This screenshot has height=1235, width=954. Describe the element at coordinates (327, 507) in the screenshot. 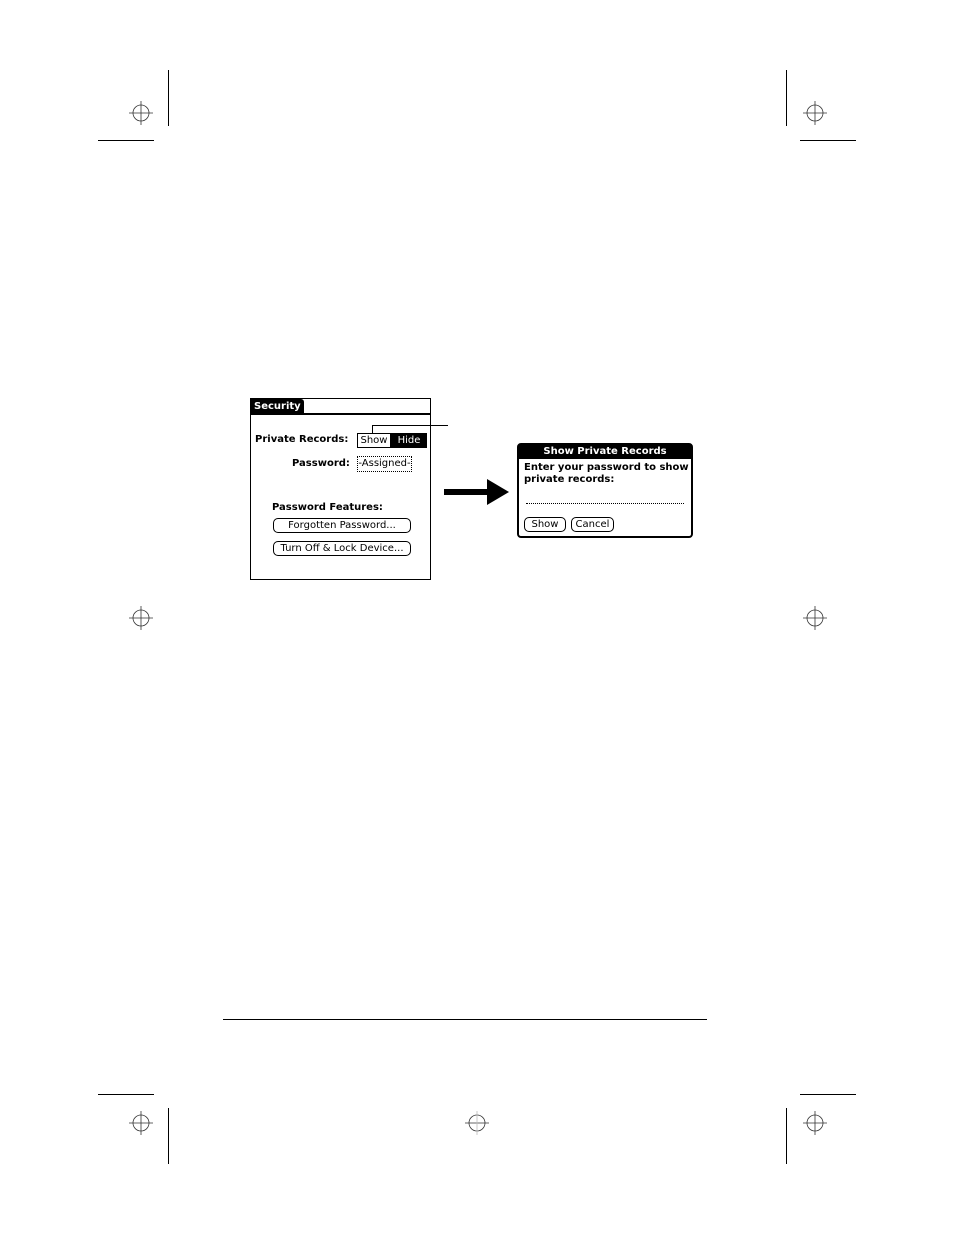

I see `password-features-label: Password Features:` at that location.